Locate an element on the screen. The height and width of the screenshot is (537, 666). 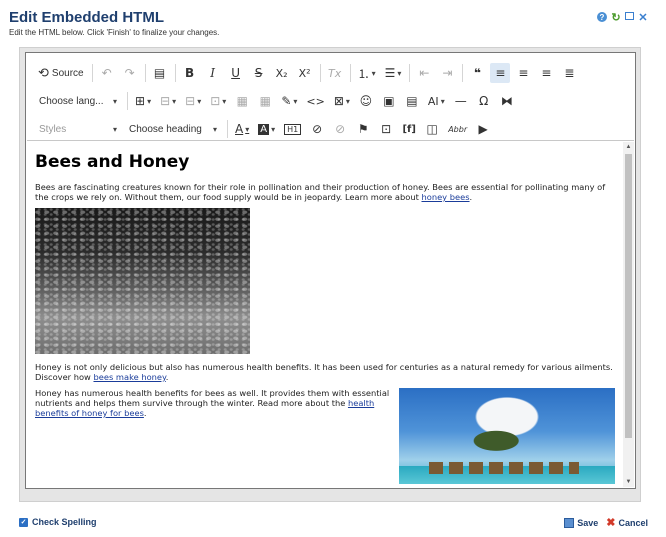
underline-button: U is located at coordinates (236, 73).